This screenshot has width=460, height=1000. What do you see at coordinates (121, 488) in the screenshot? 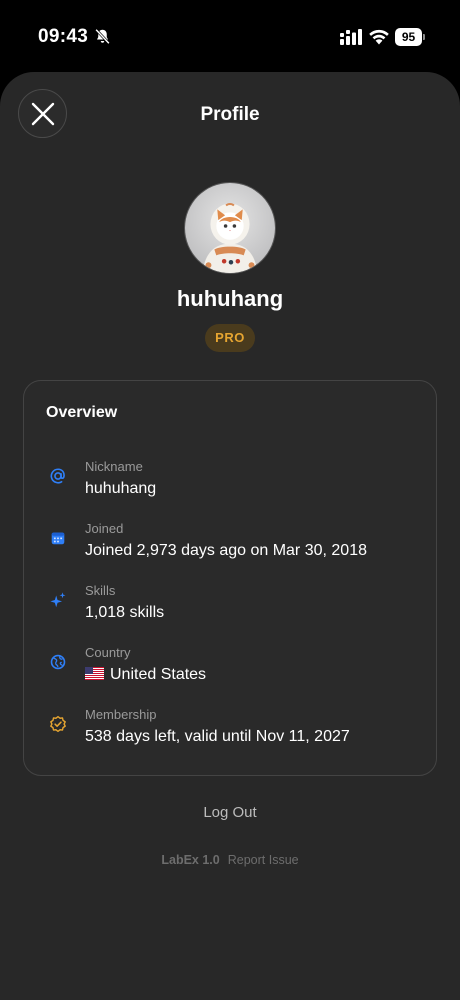
I see `nickname-value: huhuhang` at bounding box center [121, 488].